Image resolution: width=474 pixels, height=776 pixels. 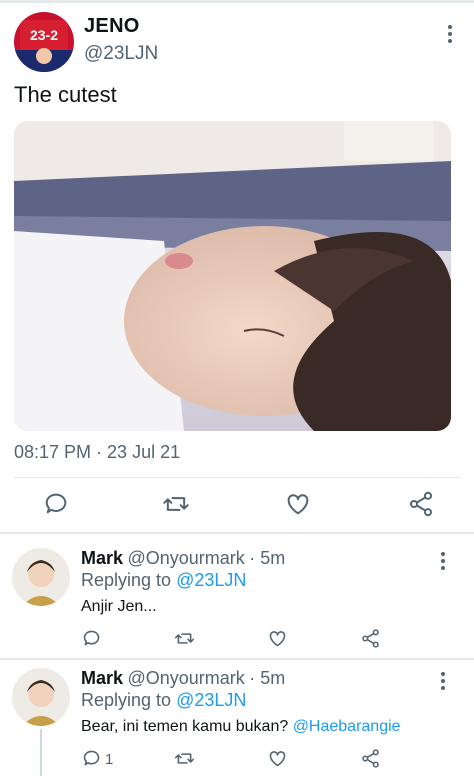 What do you see at coordinates (109, 759) in the screenshot?
I see `reply-count: 1` at bounding box center [109, 759].